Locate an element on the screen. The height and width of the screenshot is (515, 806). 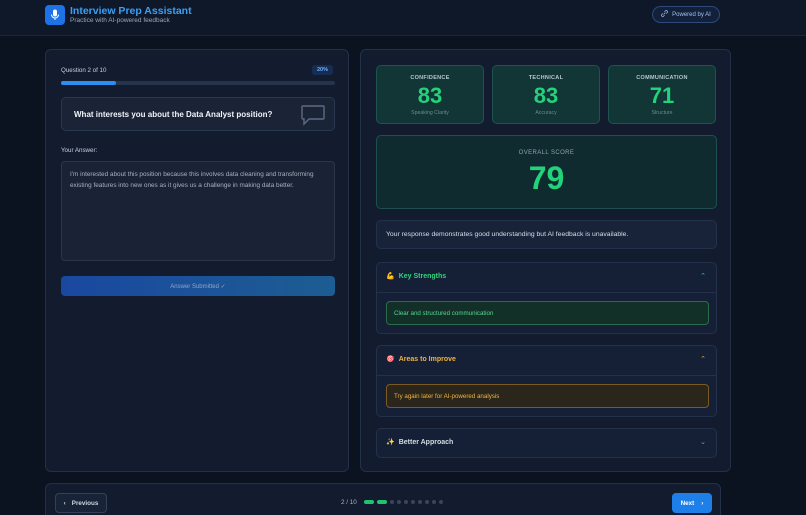
metric-value: 71 is located at coordinates (662, 95).